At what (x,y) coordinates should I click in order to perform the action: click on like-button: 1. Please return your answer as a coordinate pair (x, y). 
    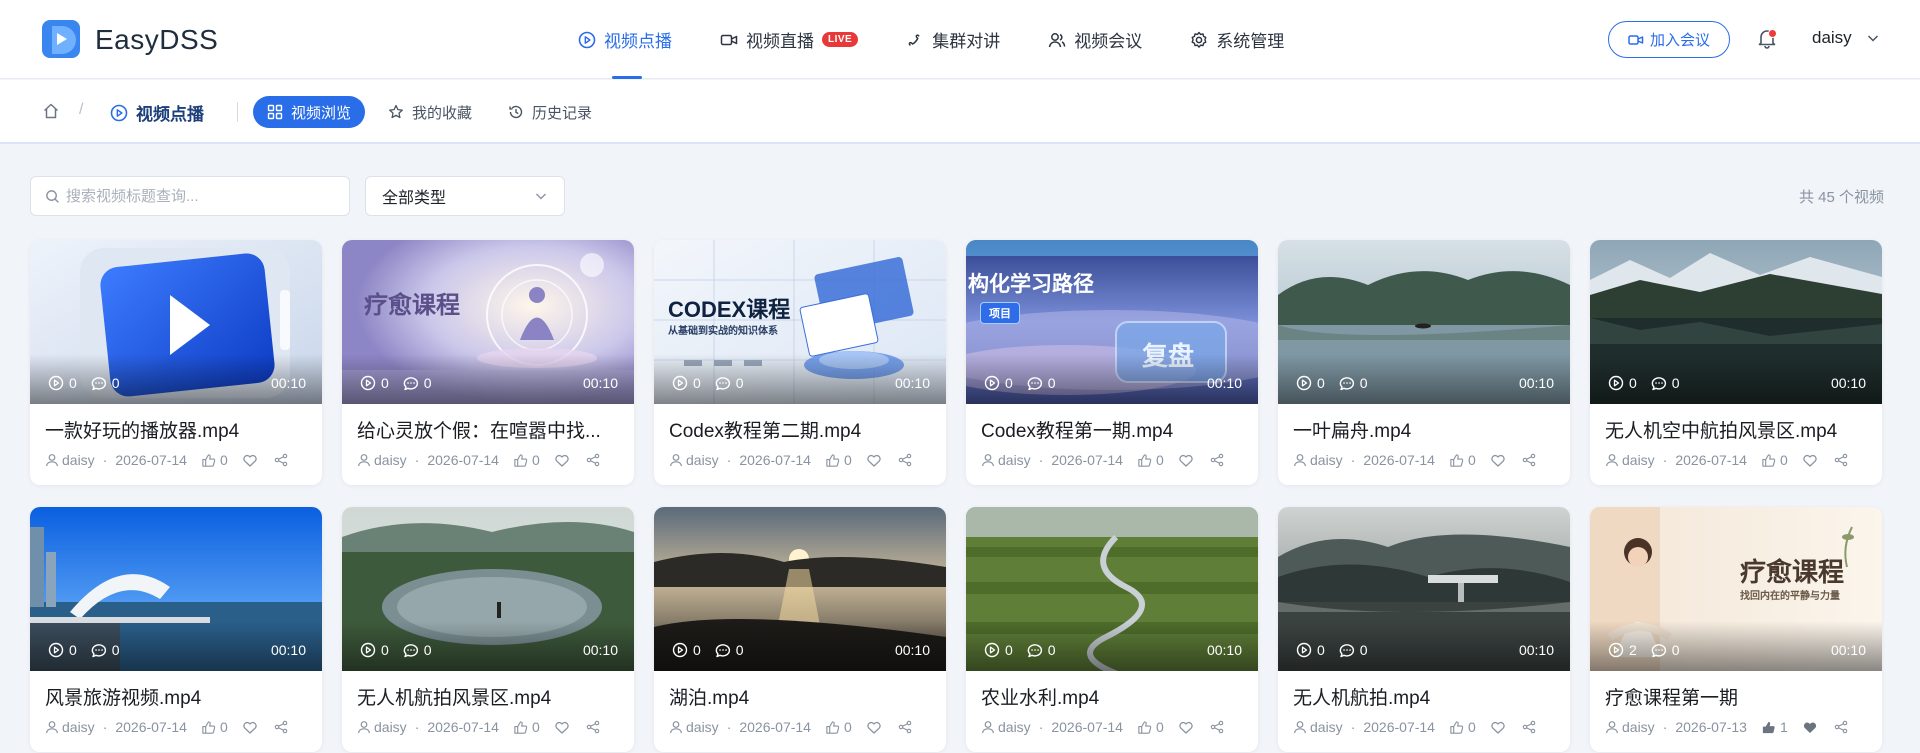
    Looking at the image, I should click on (1774, 727).